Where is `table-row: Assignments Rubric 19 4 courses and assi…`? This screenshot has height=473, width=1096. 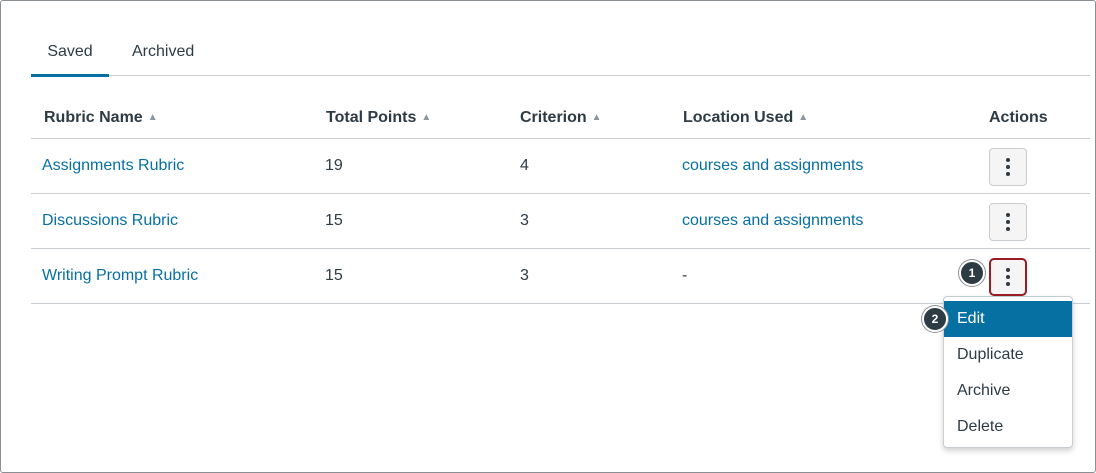 table-row: Assignments Rubric 19 4 courses and assi… is located at coordinates (560, 166).